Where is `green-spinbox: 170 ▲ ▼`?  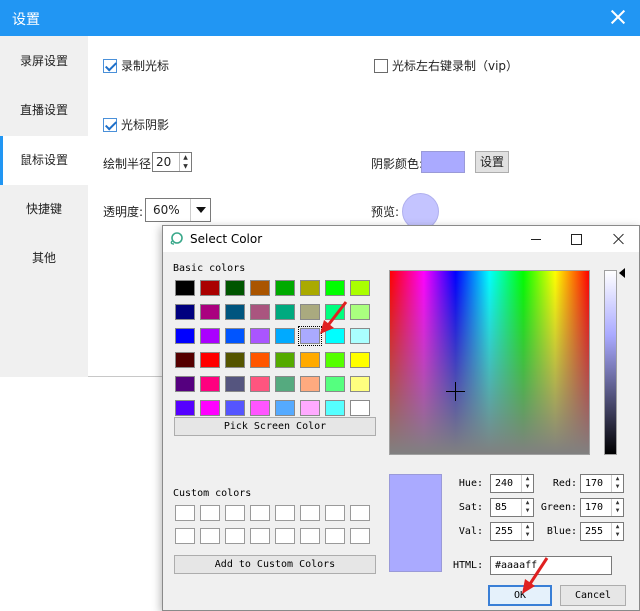 green-spinbox: 170 ▲ ▼ is located at coordinates (602, 507).